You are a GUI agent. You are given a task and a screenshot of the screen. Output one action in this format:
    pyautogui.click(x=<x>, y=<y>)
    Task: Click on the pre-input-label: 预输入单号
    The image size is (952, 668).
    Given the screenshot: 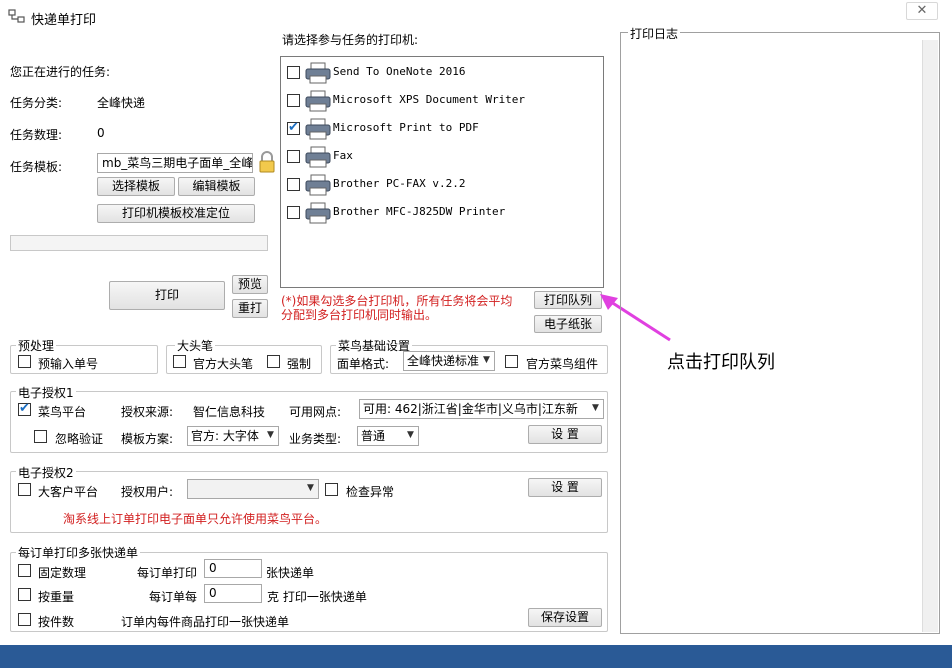 What is the action you would take?
    pyautogui.click(x=68, y=364)
    